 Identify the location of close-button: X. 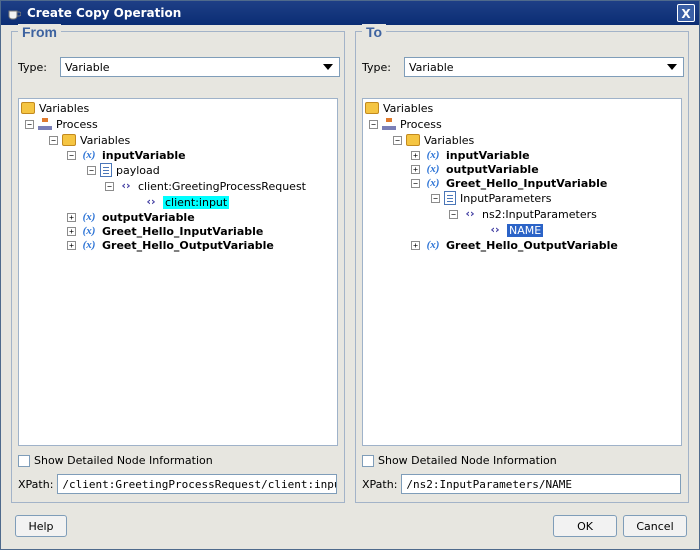
(686, 13).